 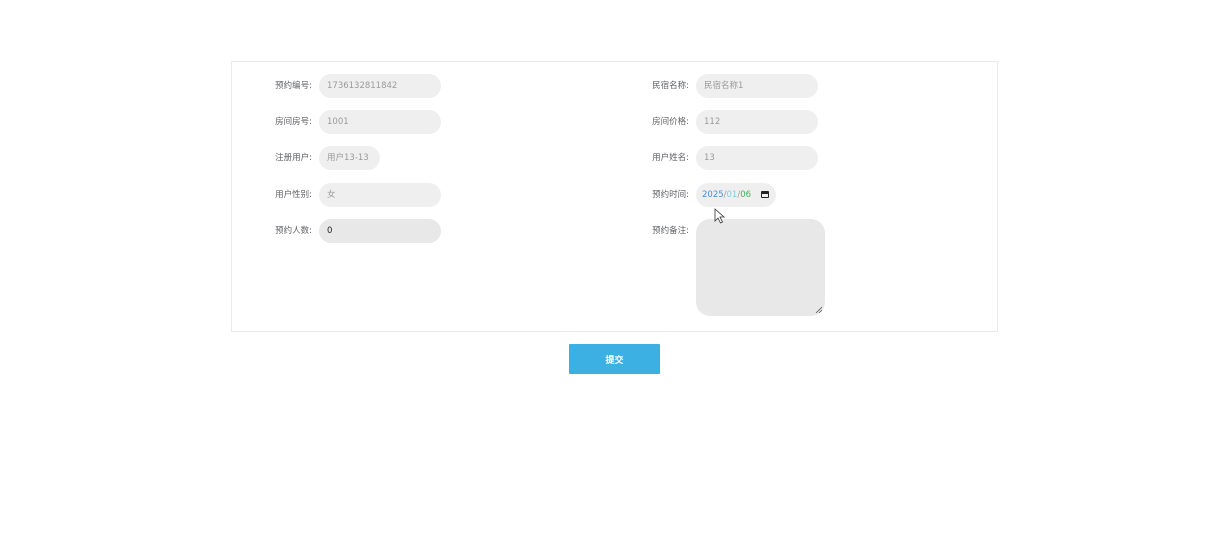 What do you see at coordinates (293, 122) in the screenshot?
I see `room-number-label: 房间房号:` at bounding box center [293, 122].